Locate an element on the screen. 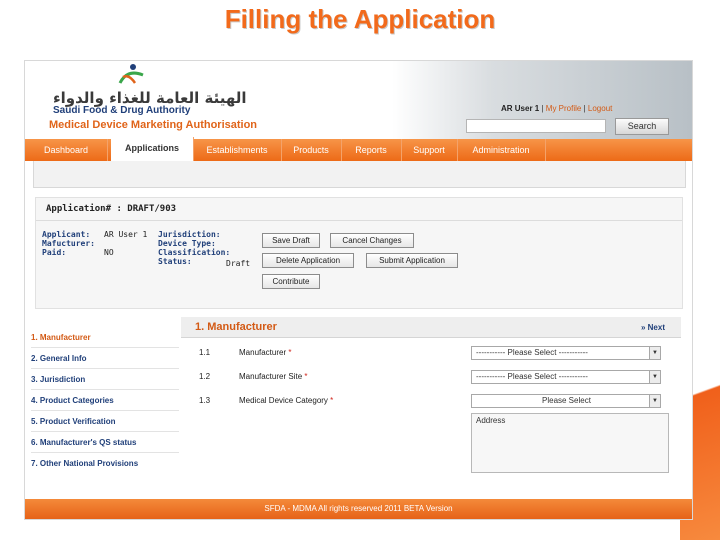 This screenshot has height=540, width=720. user-bar: AR User 1 | My Profile | Logout is located at coordinates (556, 108).